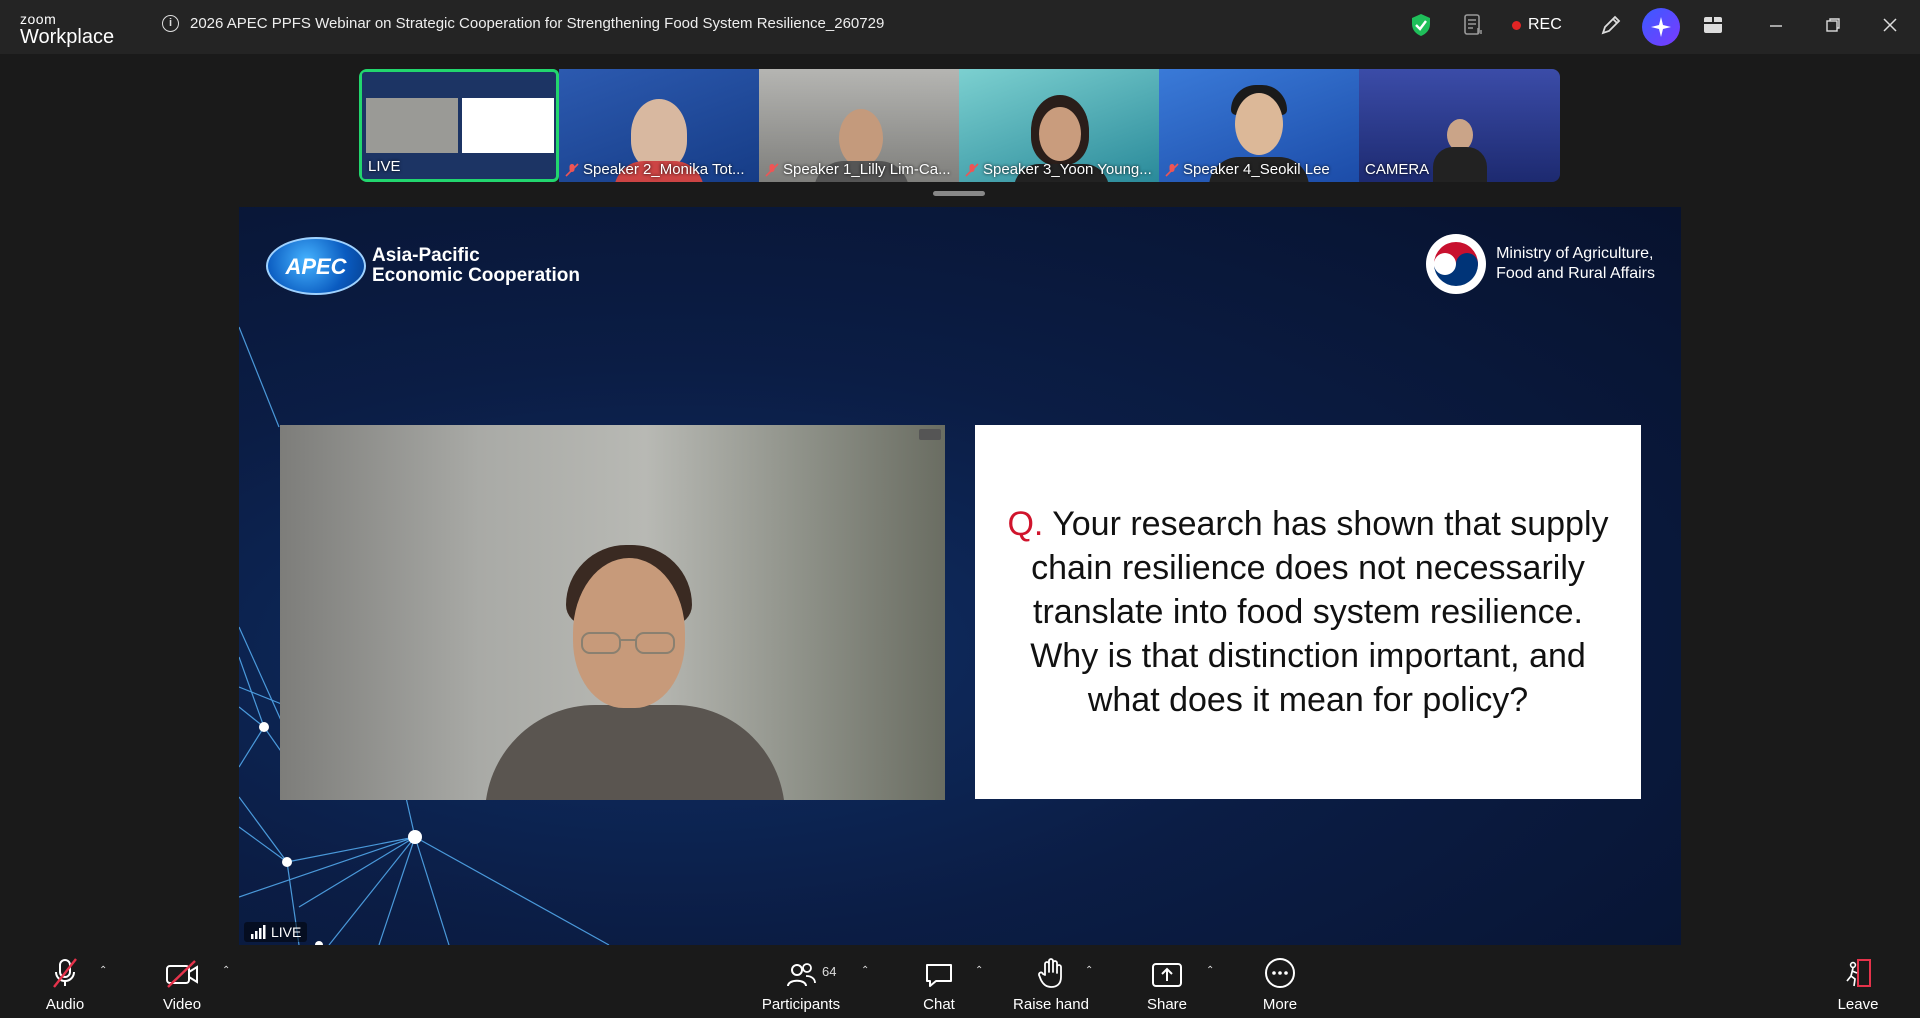  Describe the element at coordinates (1025, 523) in the screenshot. I see `question-prefix: Q.` at that location.